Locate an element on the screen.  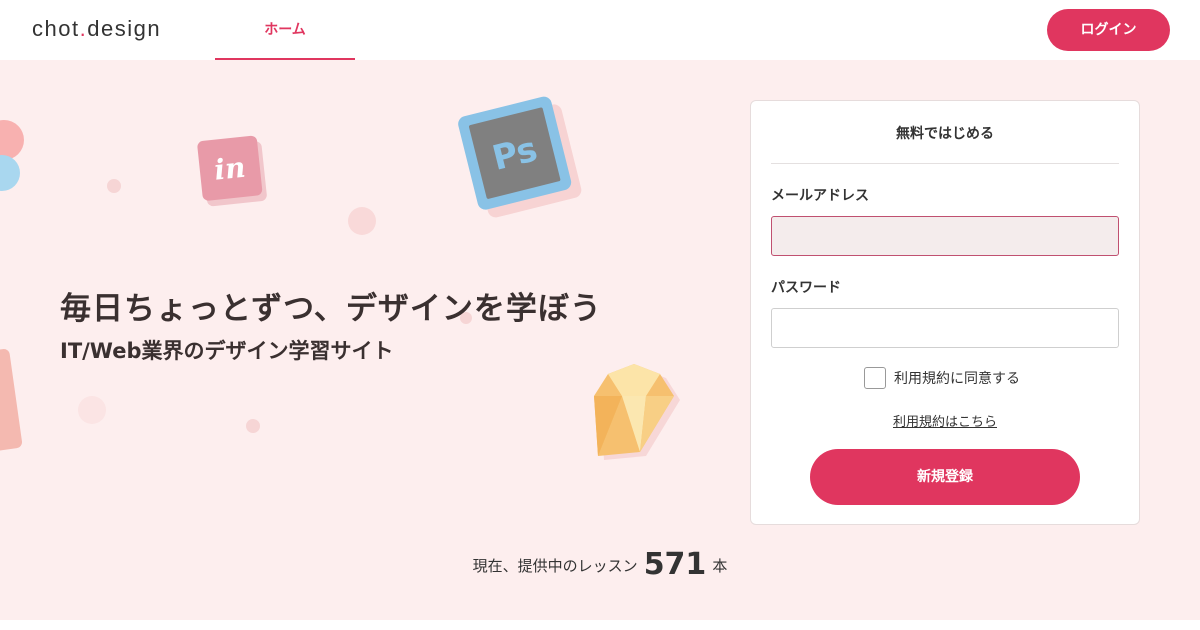
deco-circle-blue is located at coordinates (10, 173).